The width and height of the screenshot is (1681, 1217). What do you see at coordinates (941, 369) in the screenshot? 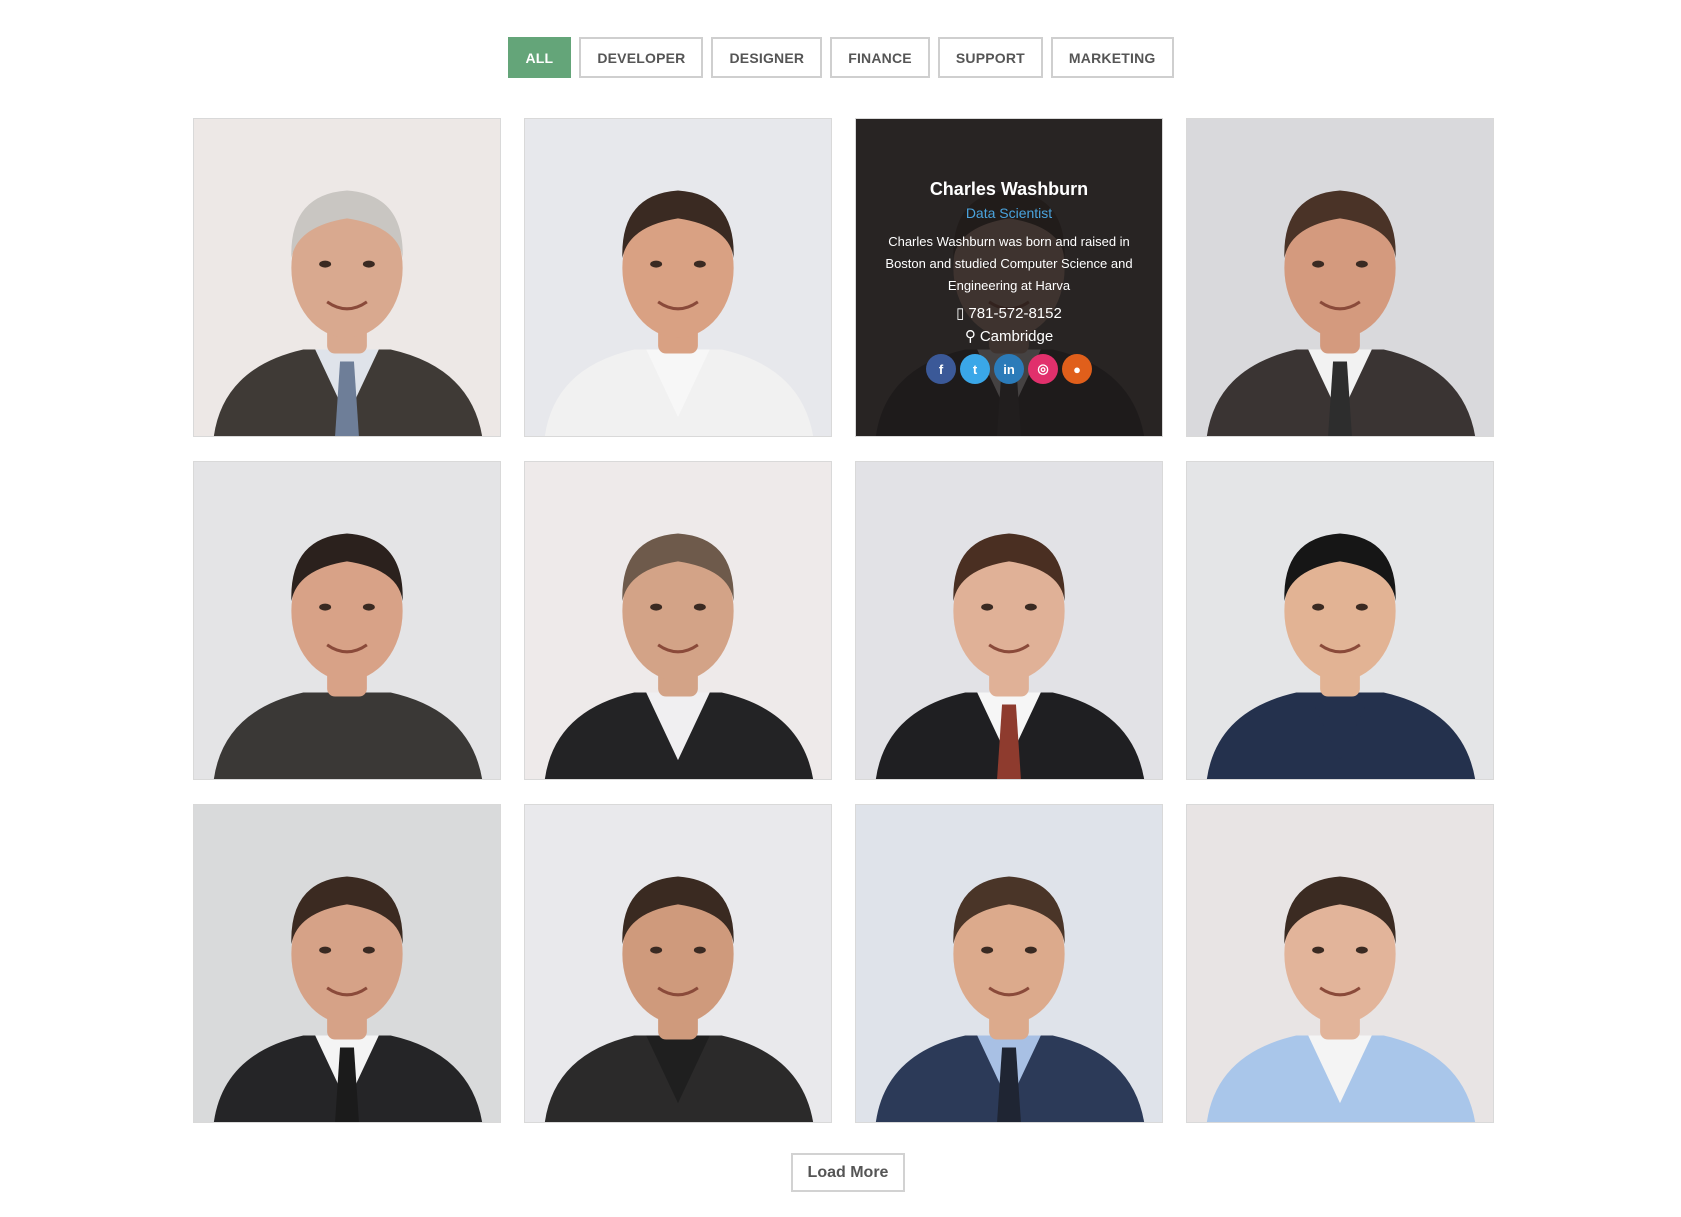
I see `facebook-icon: f` at bounding box center [941, 369].